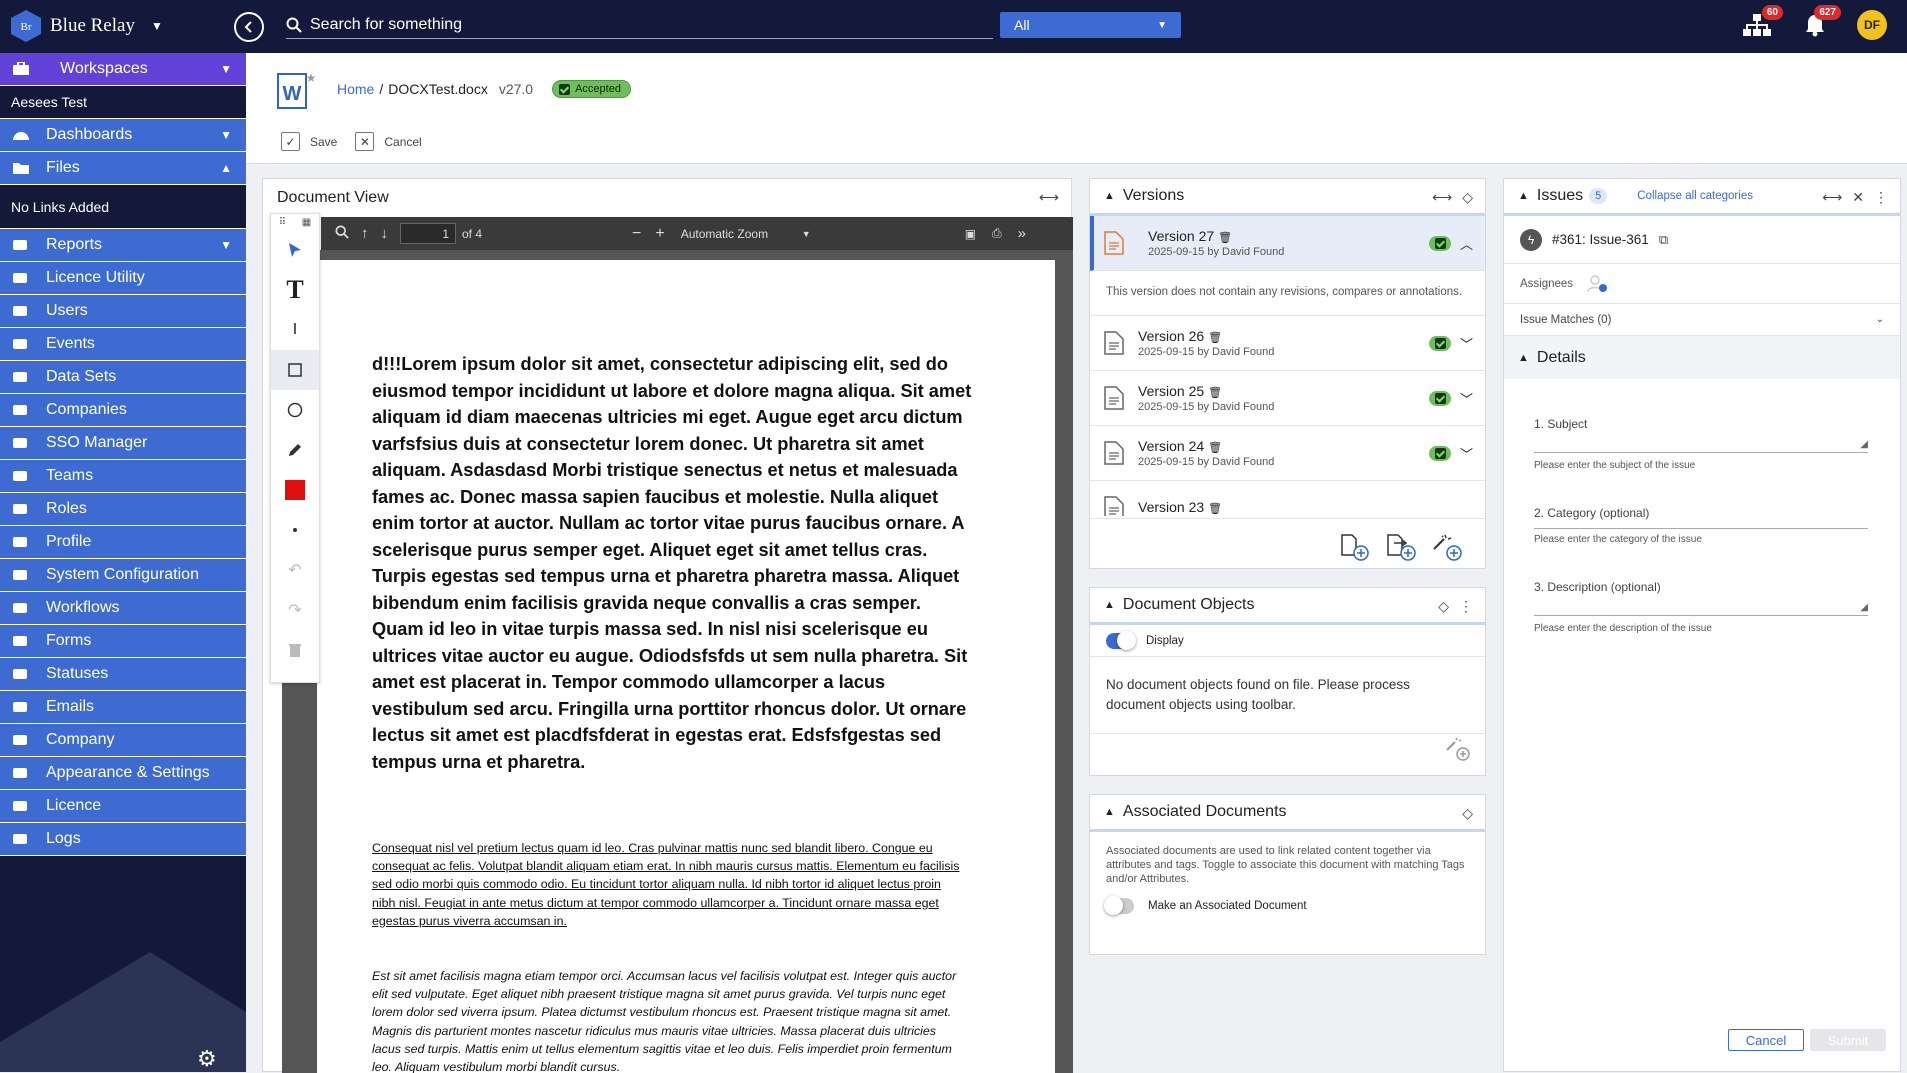 Image resolution: width=1907 pixels, height=1073 pixels. What do you see at coordinates (123, 806) in the screenshot?
I see `sidebar-item-licence: Licence` at bounding box center [123, 806].